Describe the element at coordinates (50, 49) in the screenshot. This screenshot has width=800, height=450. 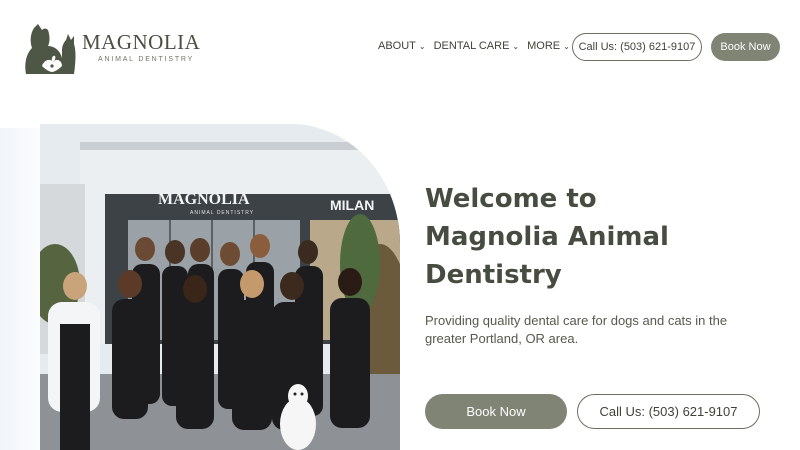
I see `dog-cat-logo-icon` at that location.